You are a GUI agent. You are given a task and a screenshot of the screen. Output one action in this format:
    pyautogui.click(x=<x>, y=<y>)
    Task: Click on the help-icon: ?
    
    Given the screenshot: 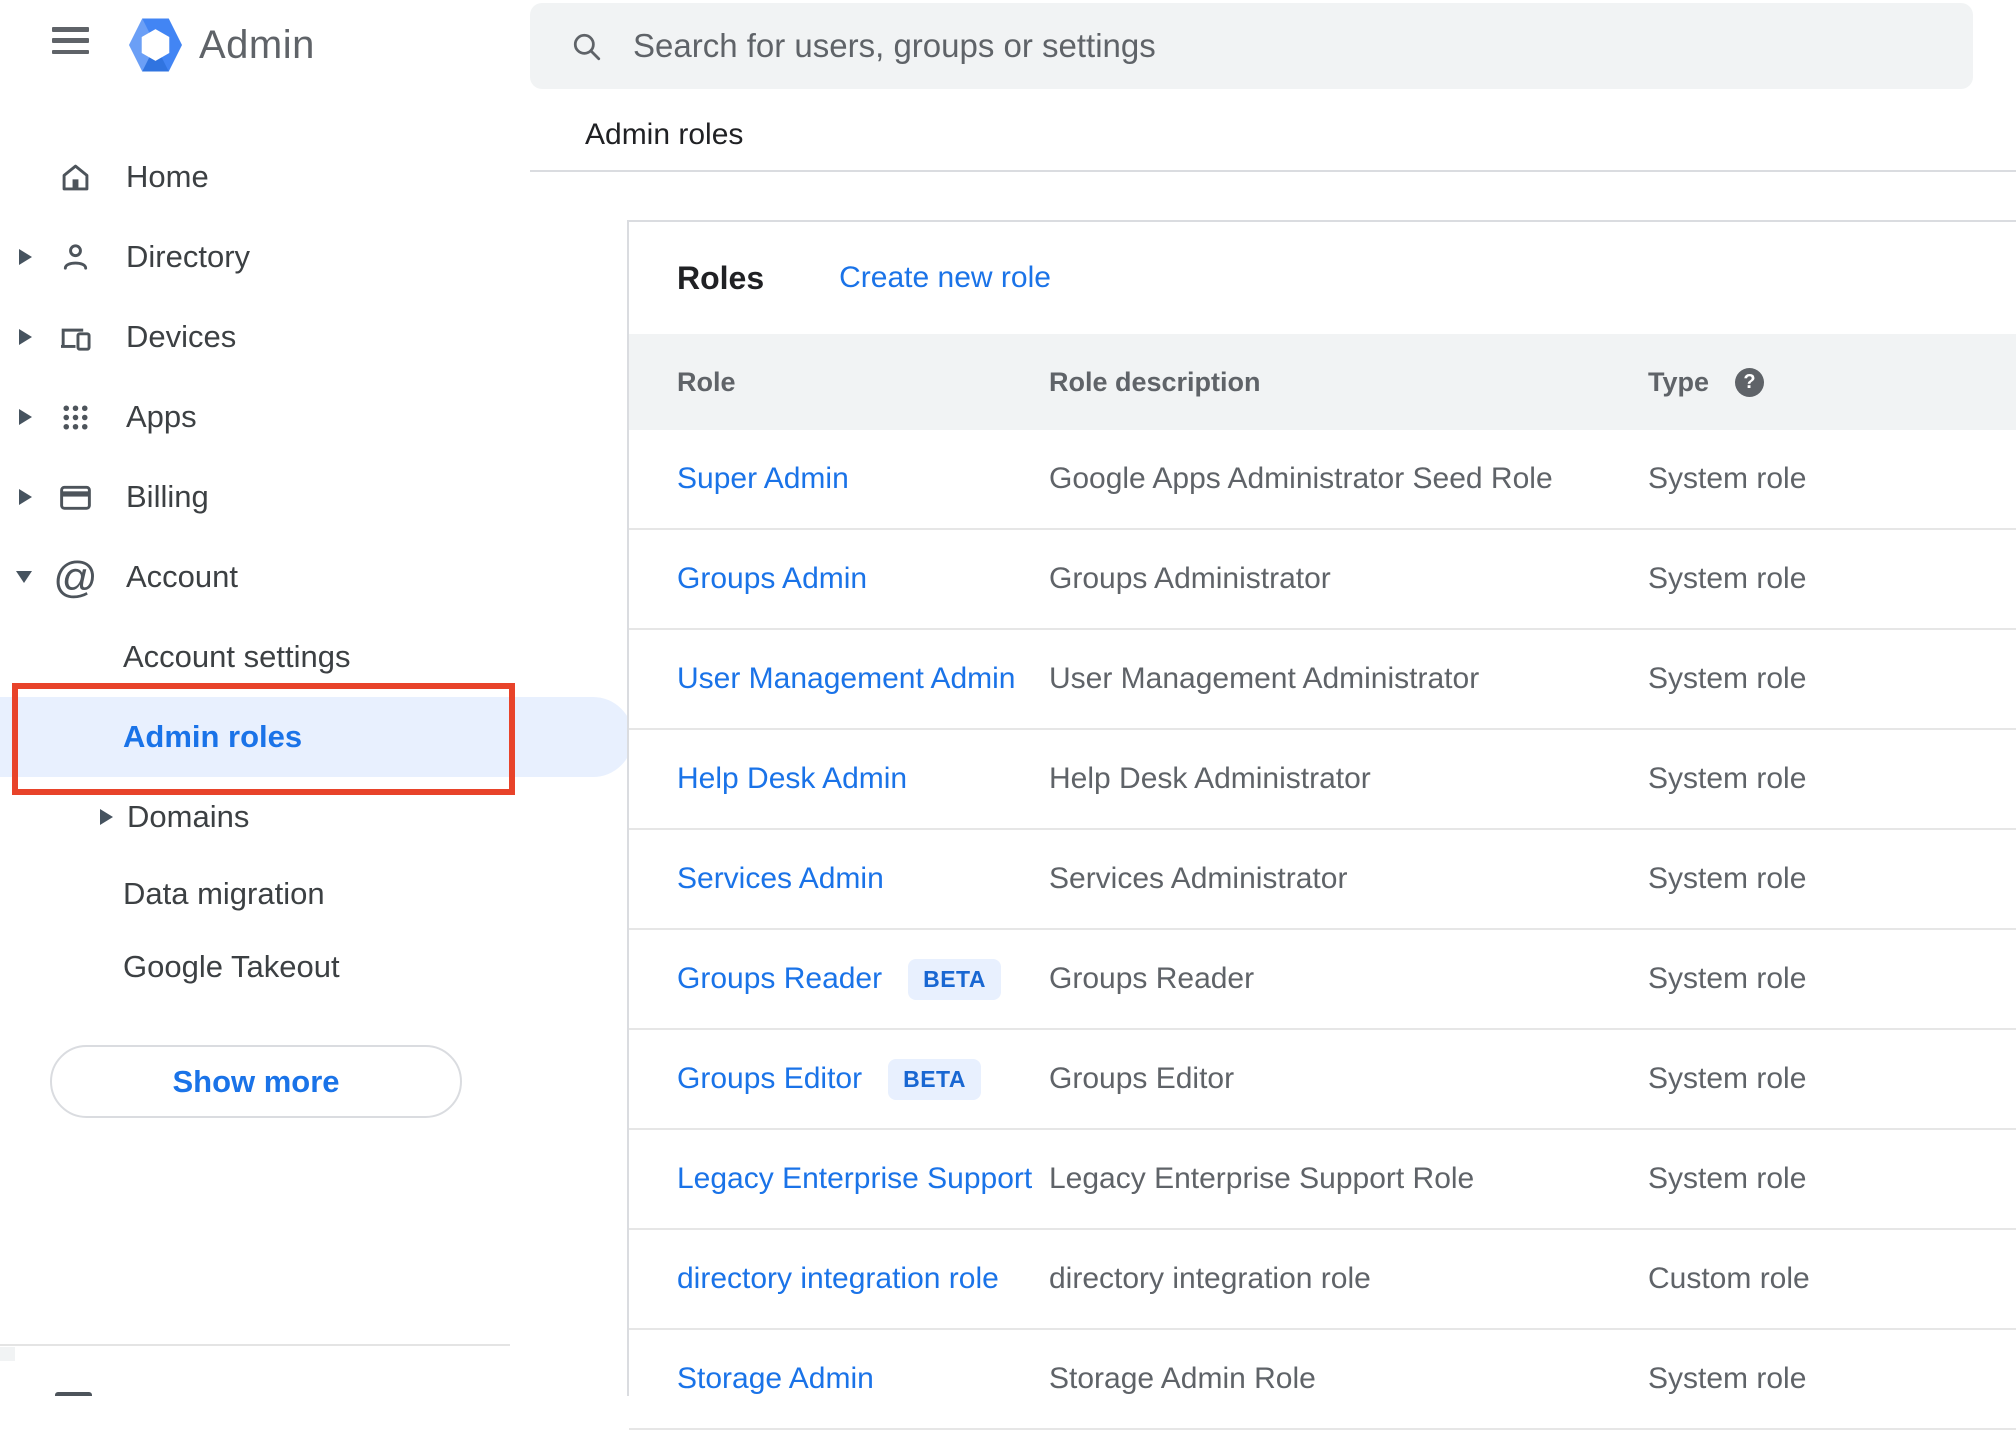 What is the action you would take?
    pyautogui.click(x=1750, y=382)
    